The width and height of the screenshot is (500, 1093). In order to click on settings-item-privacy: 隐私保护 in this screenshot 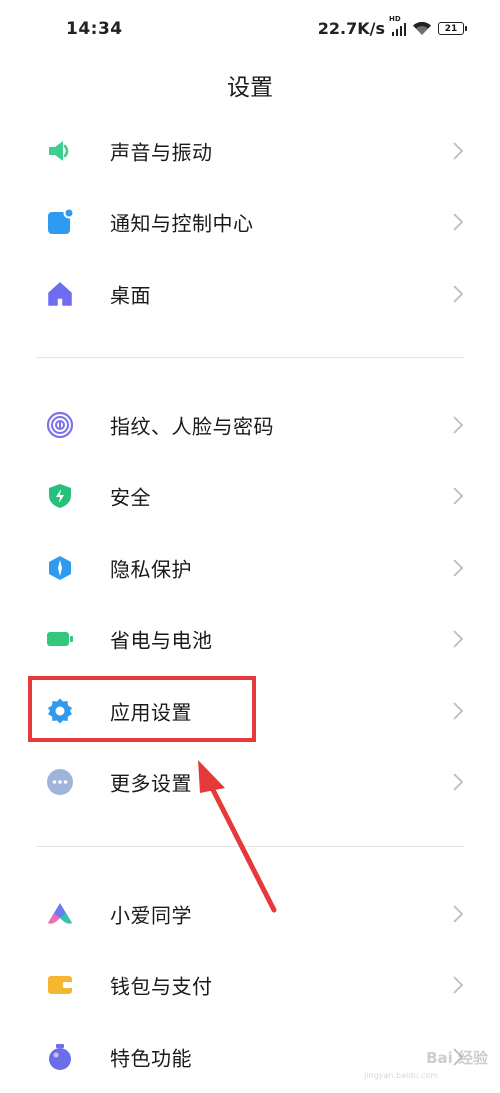, I will do `click(250, 568)`.